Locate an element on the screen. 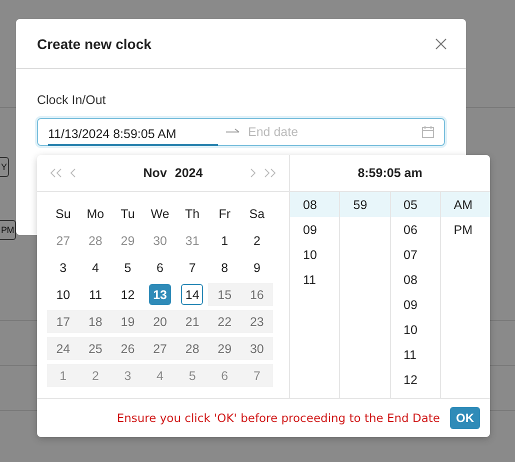 This screenshot has height=462, width=515. month-button: Nov is located at coordinates (155, 173).